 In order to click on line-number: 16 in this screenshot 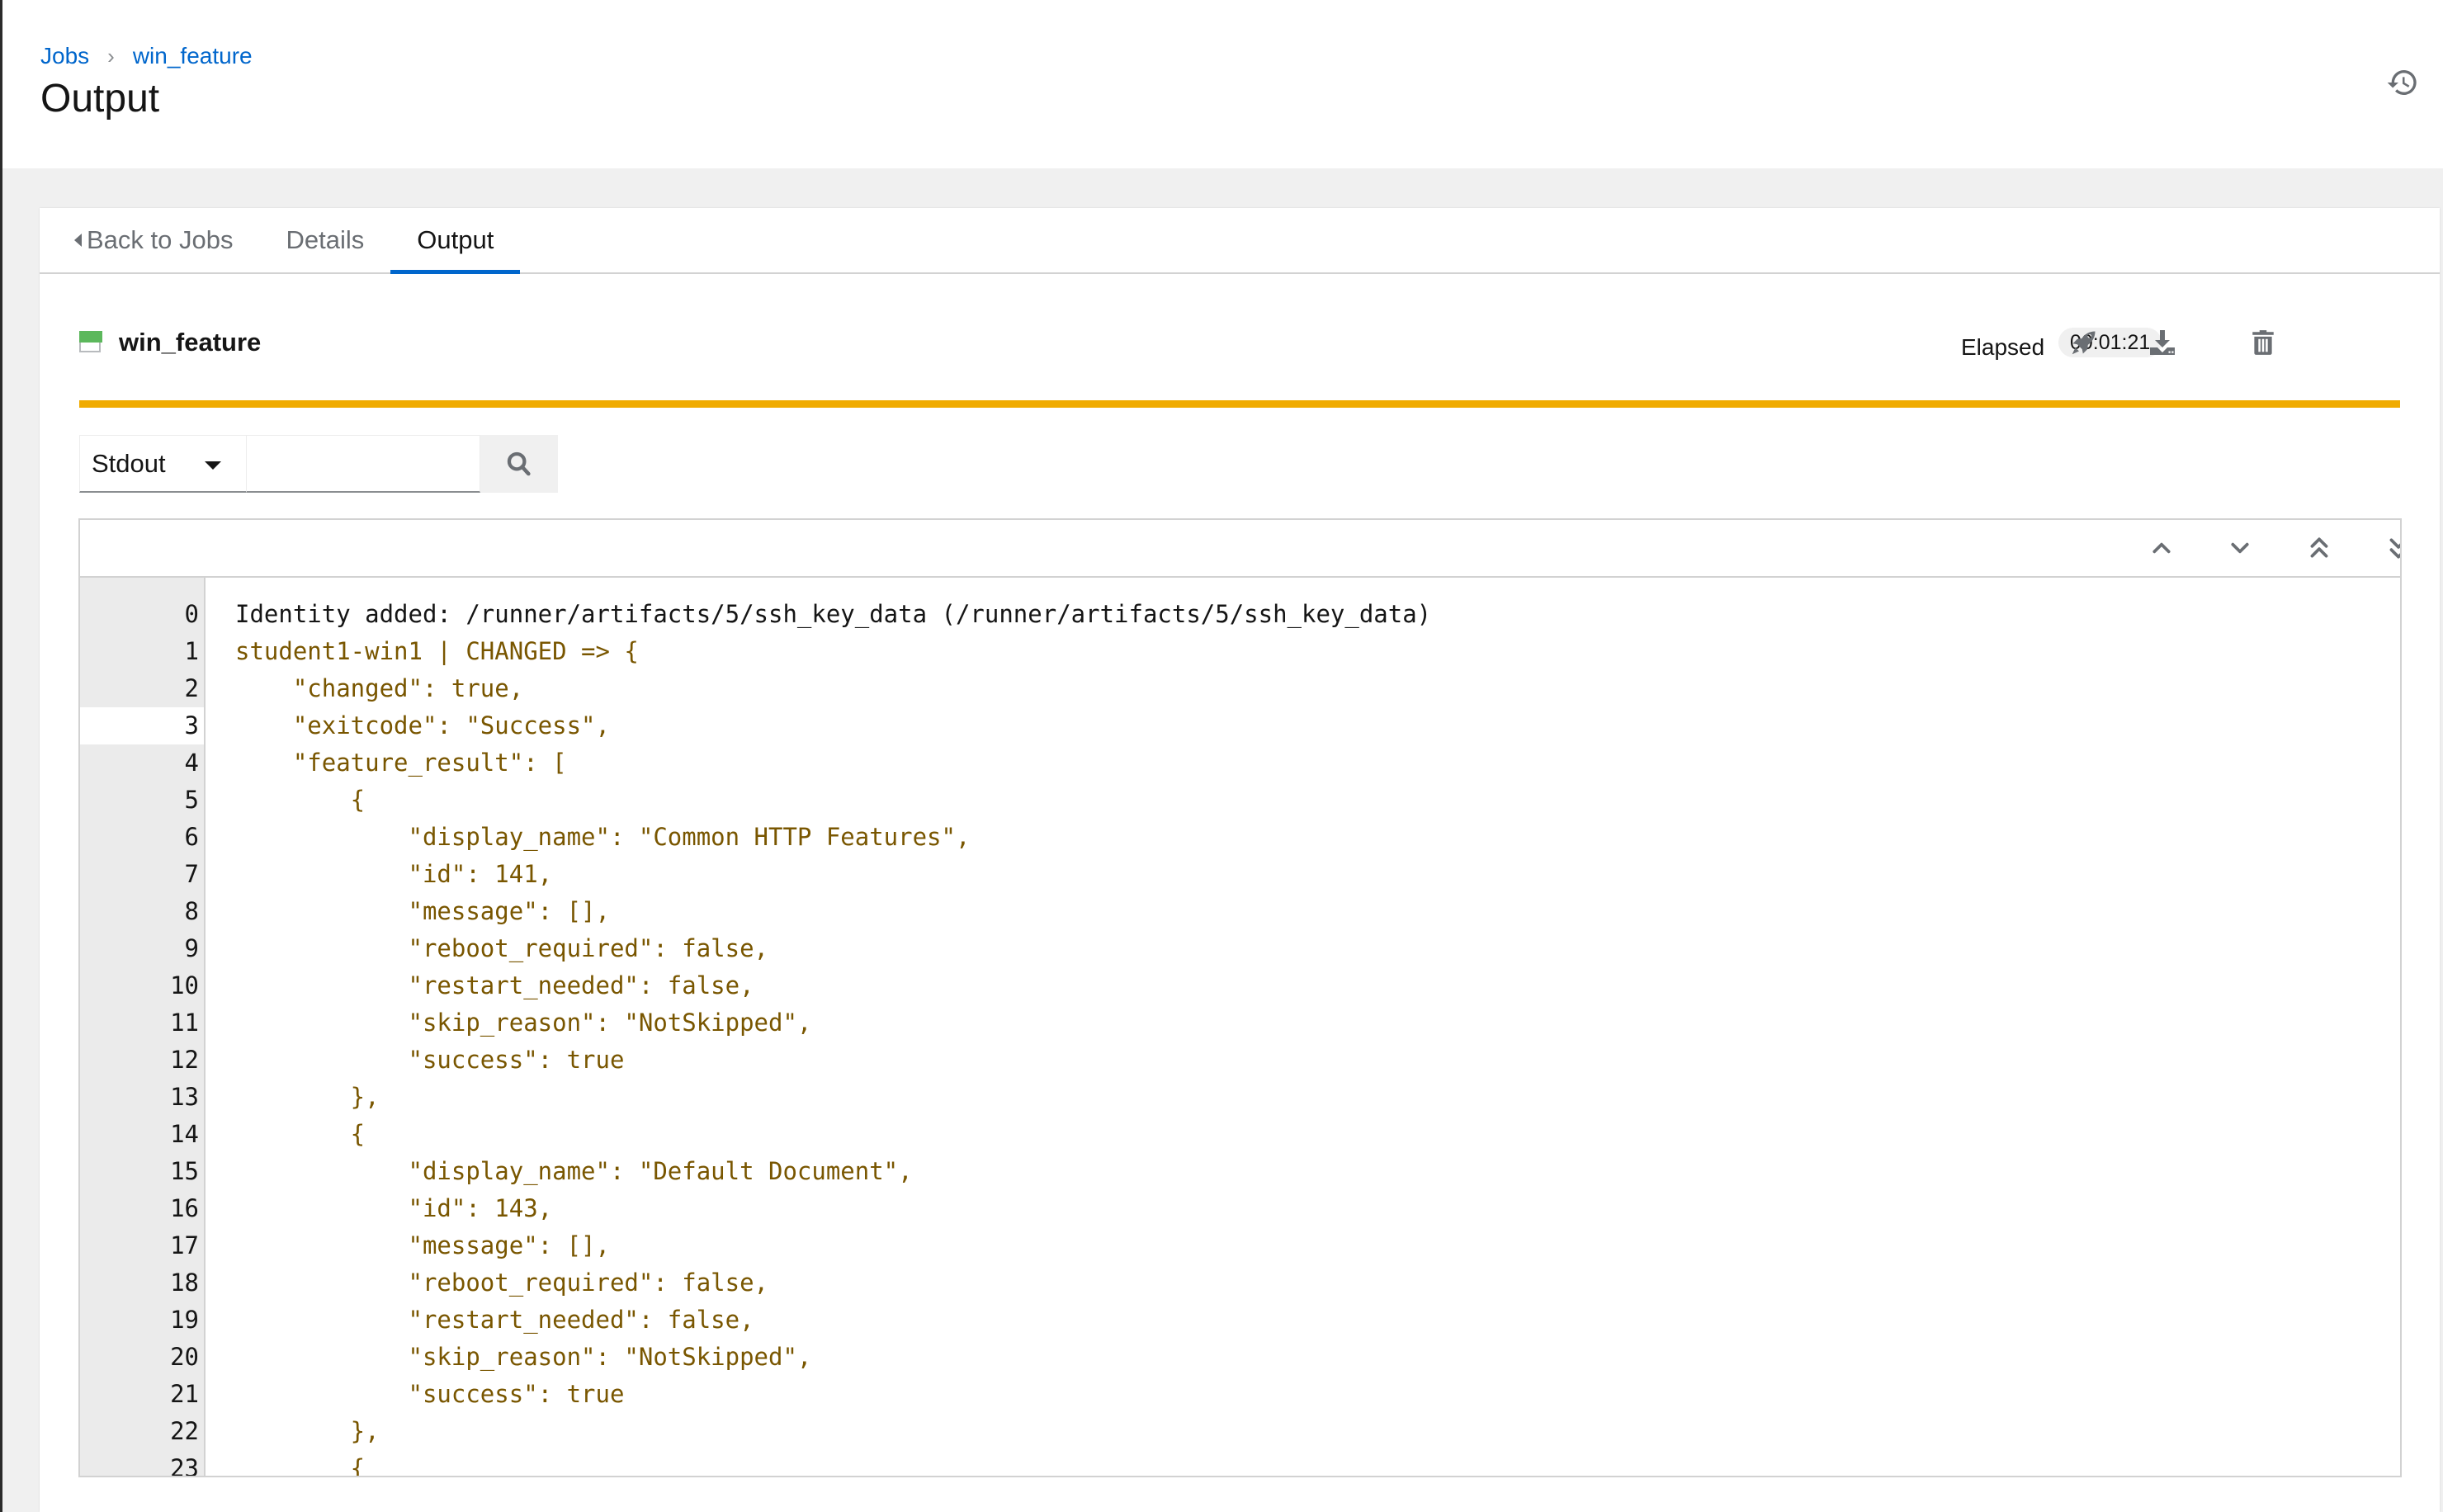, I will do `click(185, 1208)`.